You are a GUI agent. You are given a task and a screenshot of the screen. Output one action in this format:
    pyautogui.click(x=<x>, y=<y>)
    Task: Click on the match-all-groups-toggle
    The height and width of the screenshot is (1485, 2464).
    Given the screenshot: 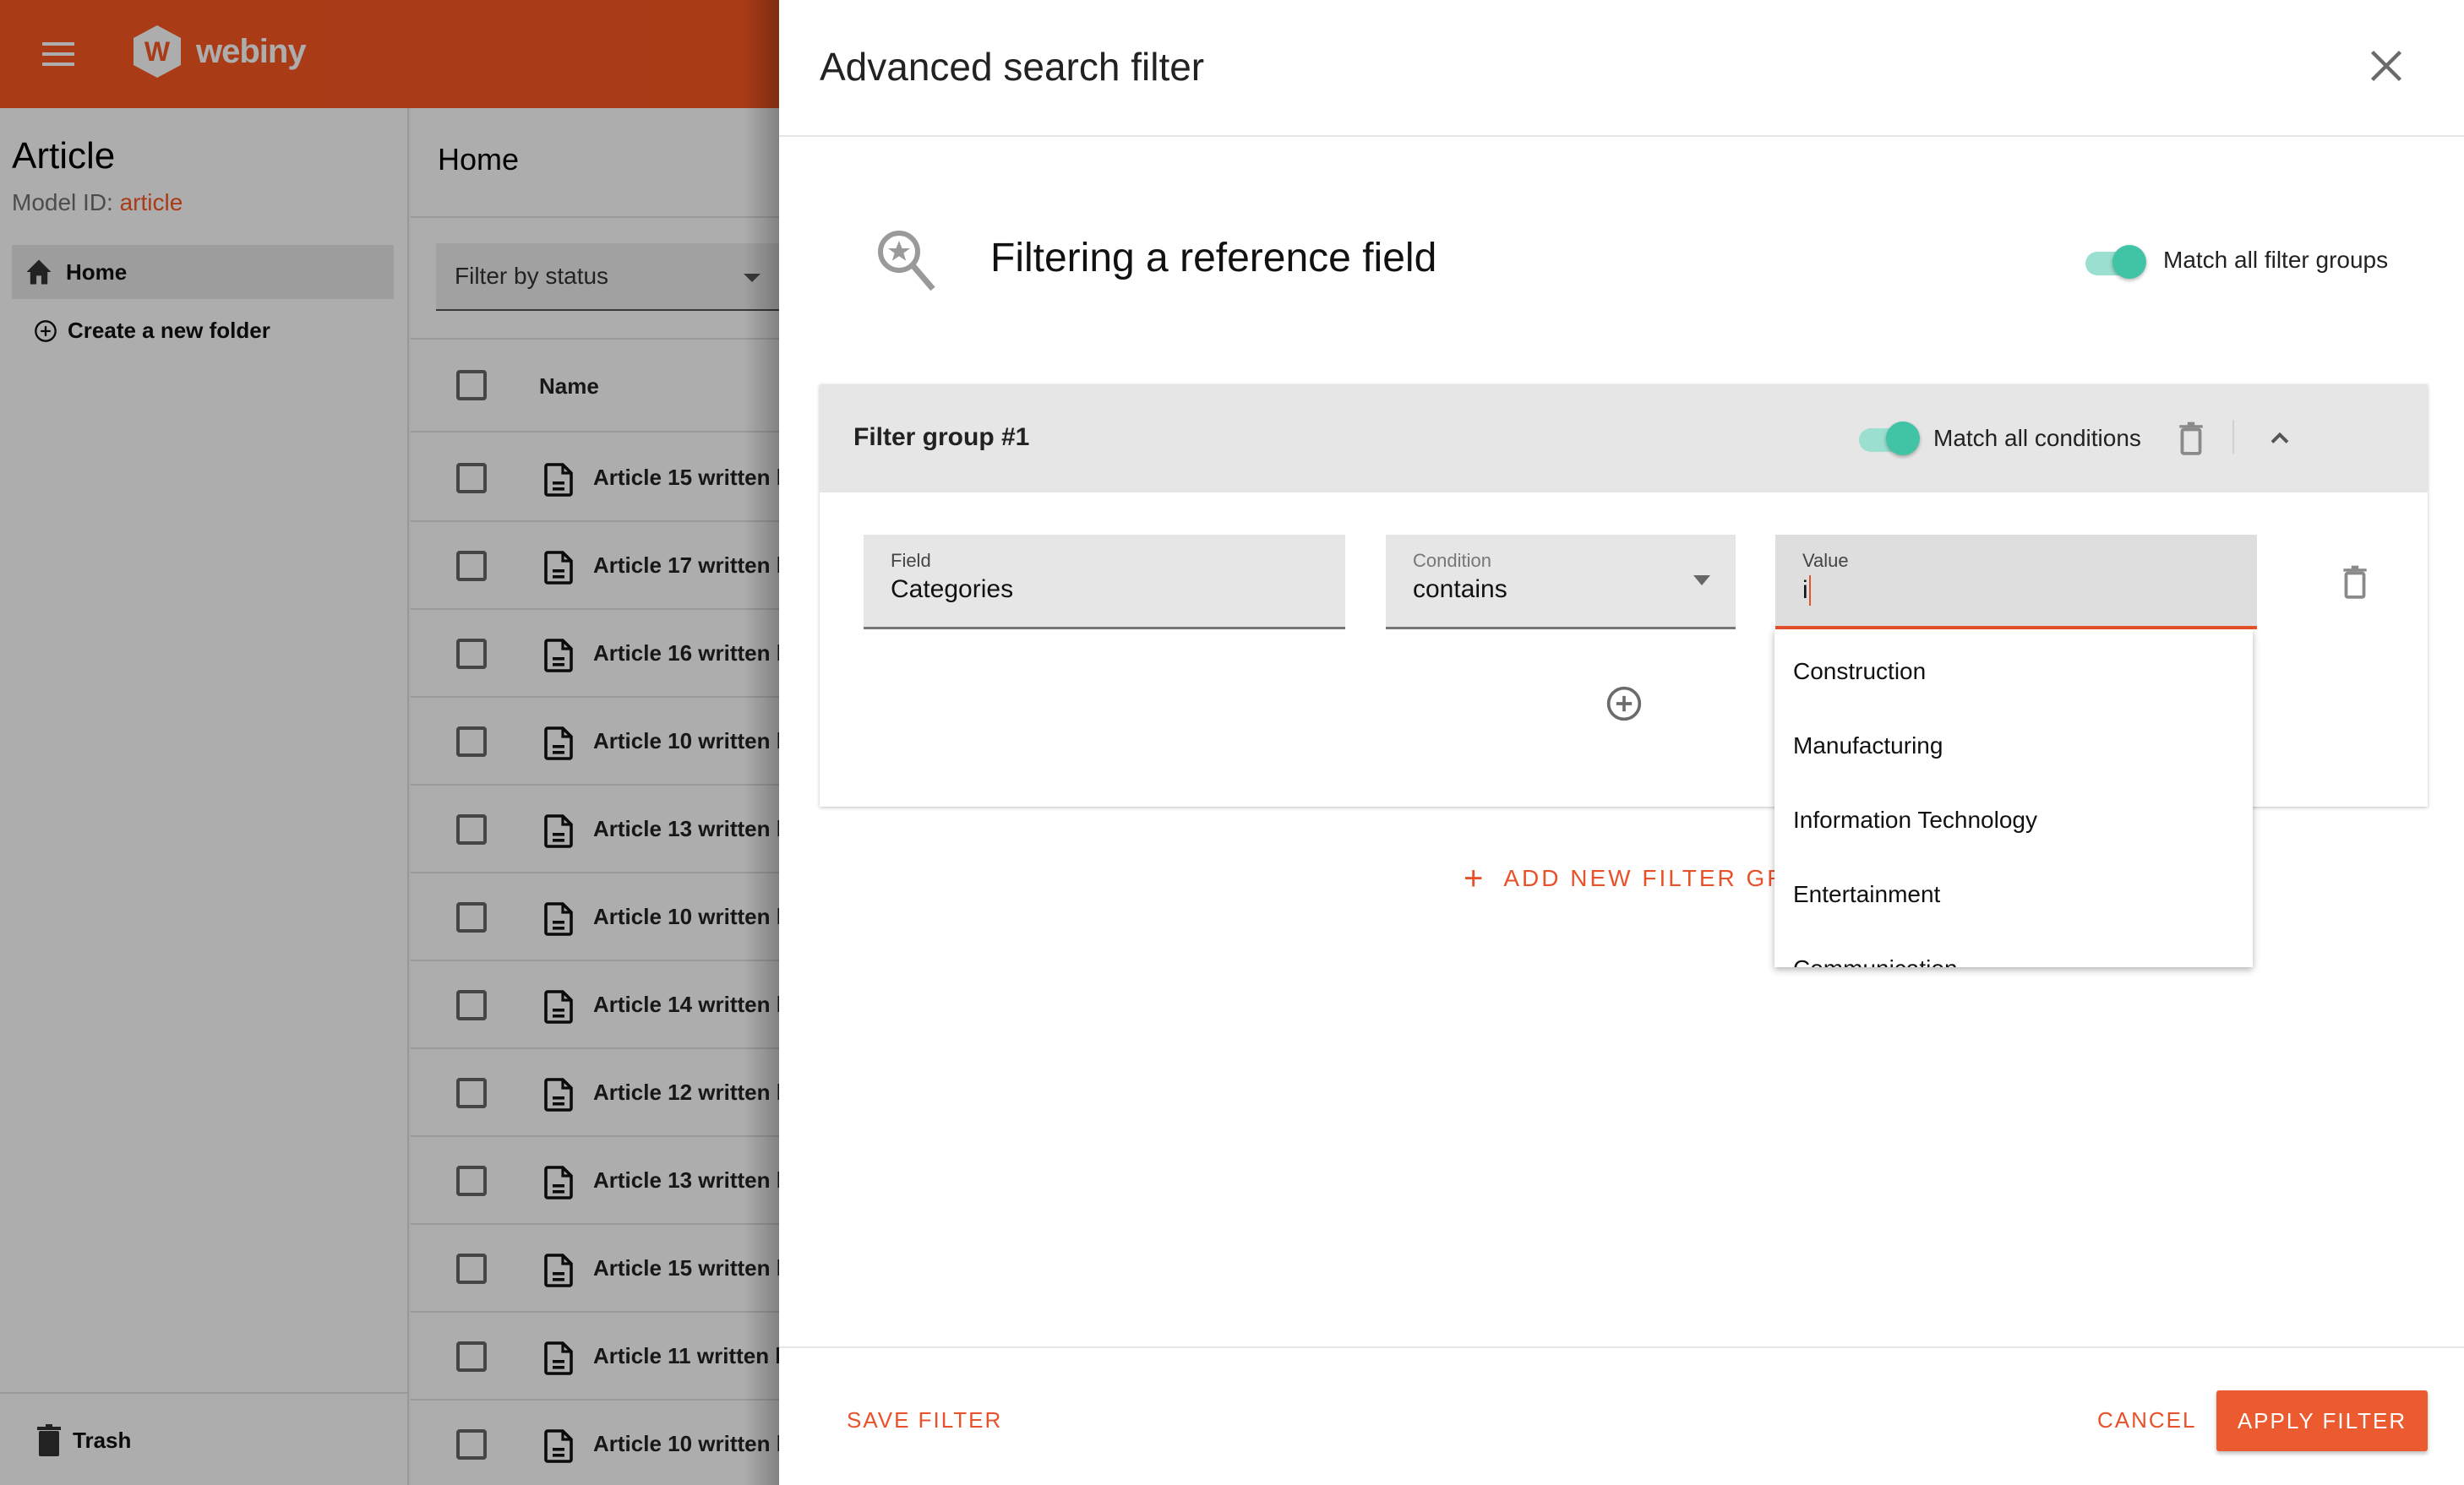 What is the action you would take?
    pyautogui.click(x=2117, y=262)
    